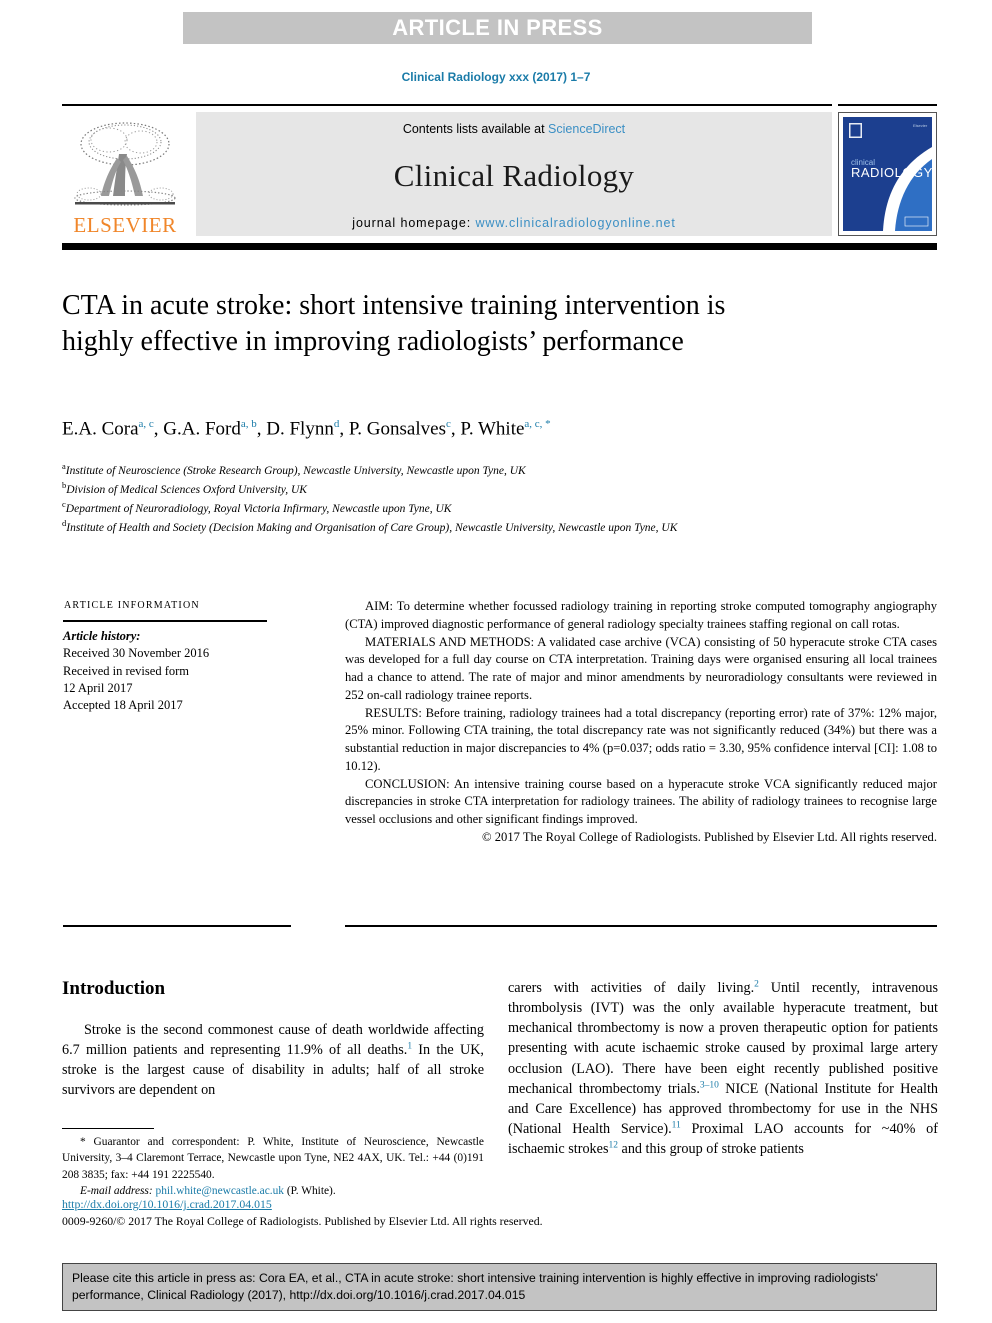 The width and height of the screenshot is (992, 1323). What do you see at coordinates (102, 636) in the screenshot?
I see `article-history-label: Article history:` at bounding box center [102, 636].